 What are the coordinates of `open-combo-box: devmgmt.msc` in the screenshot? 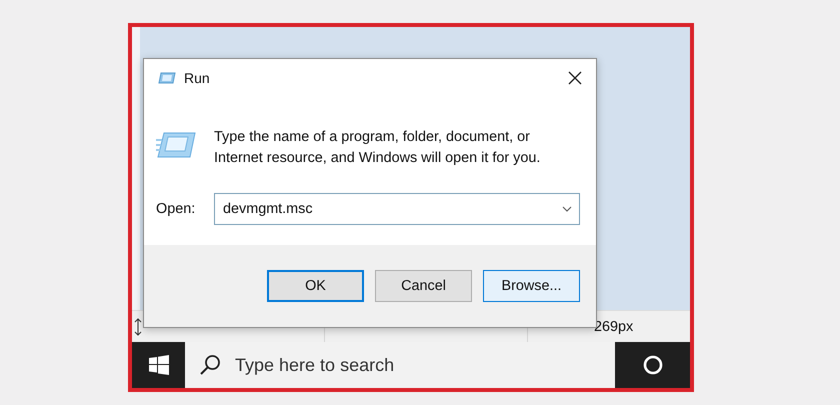 It's located at (397, 209).